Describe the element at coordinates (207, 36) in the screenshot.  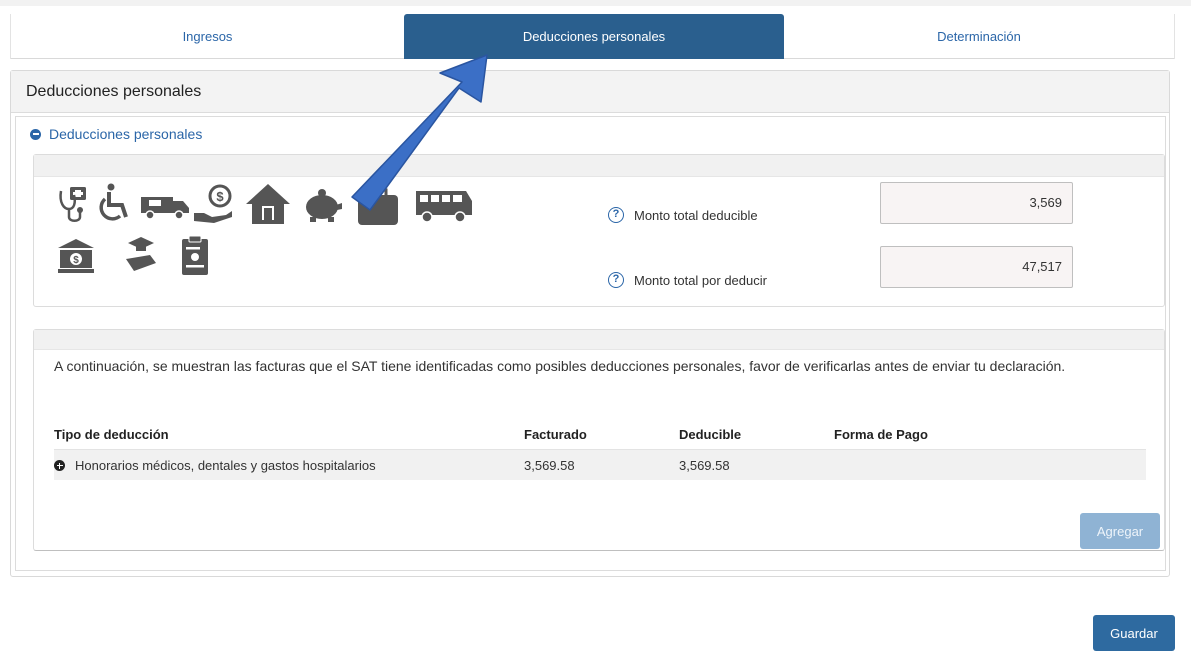
I see `tab-ingresos: Ingresos` at that location.